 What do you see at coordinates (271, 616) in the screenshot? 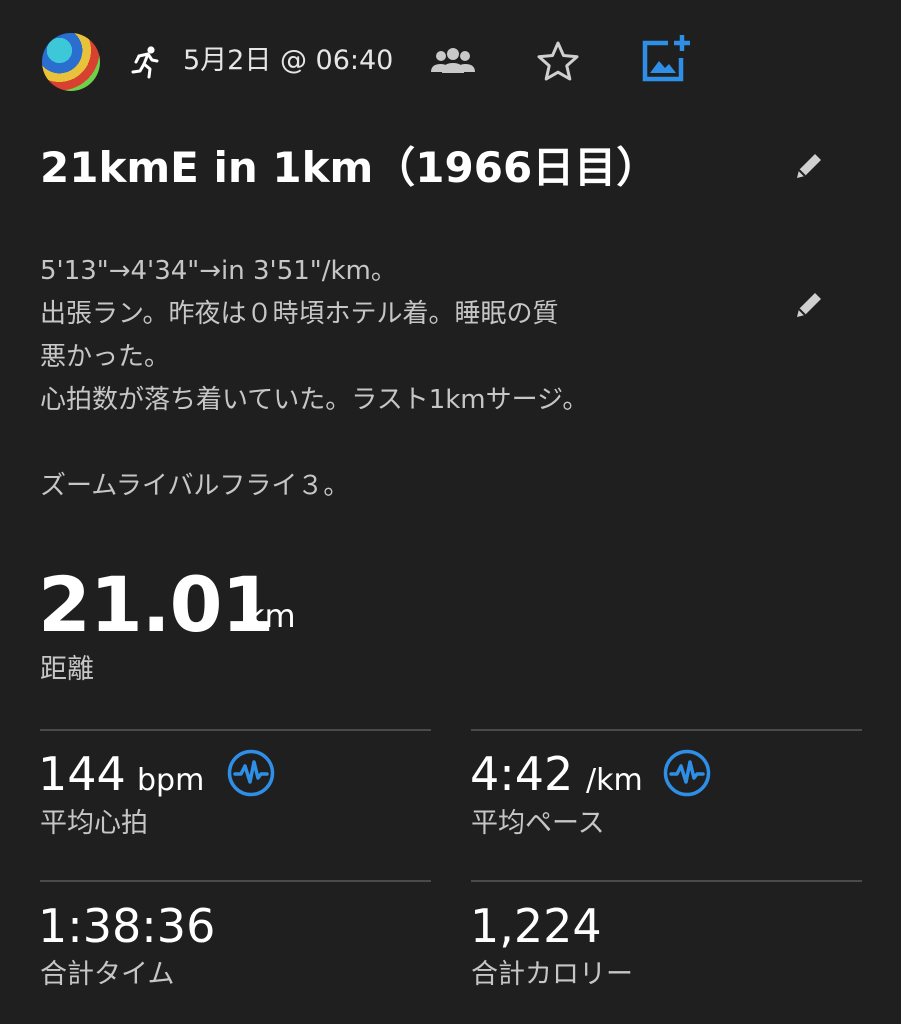
I see `distance-unit: km` at bounding box center [271, 616].